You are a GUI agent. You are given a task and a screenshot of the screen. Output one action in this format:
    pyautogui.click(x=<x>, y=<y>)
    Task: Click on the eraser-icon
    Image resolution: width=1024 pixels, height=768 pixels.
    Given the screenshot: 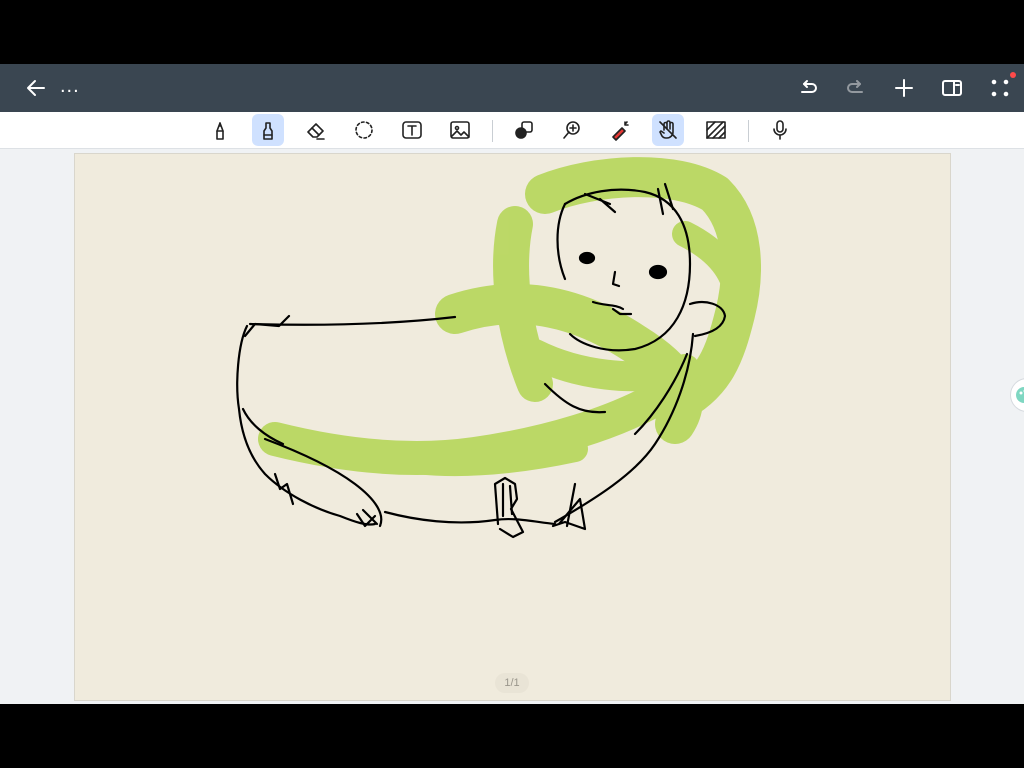 What is the action you would take?
    pyautogui.click(x=316, y=131)
    